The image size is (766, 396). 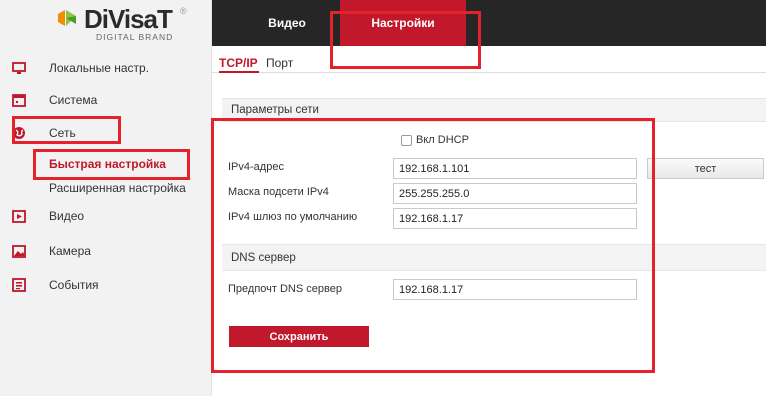 What do you see at coordinates (299, 336) in the screenshot?
I see `save-button: Сохранить` at bounding box center [299, 336].